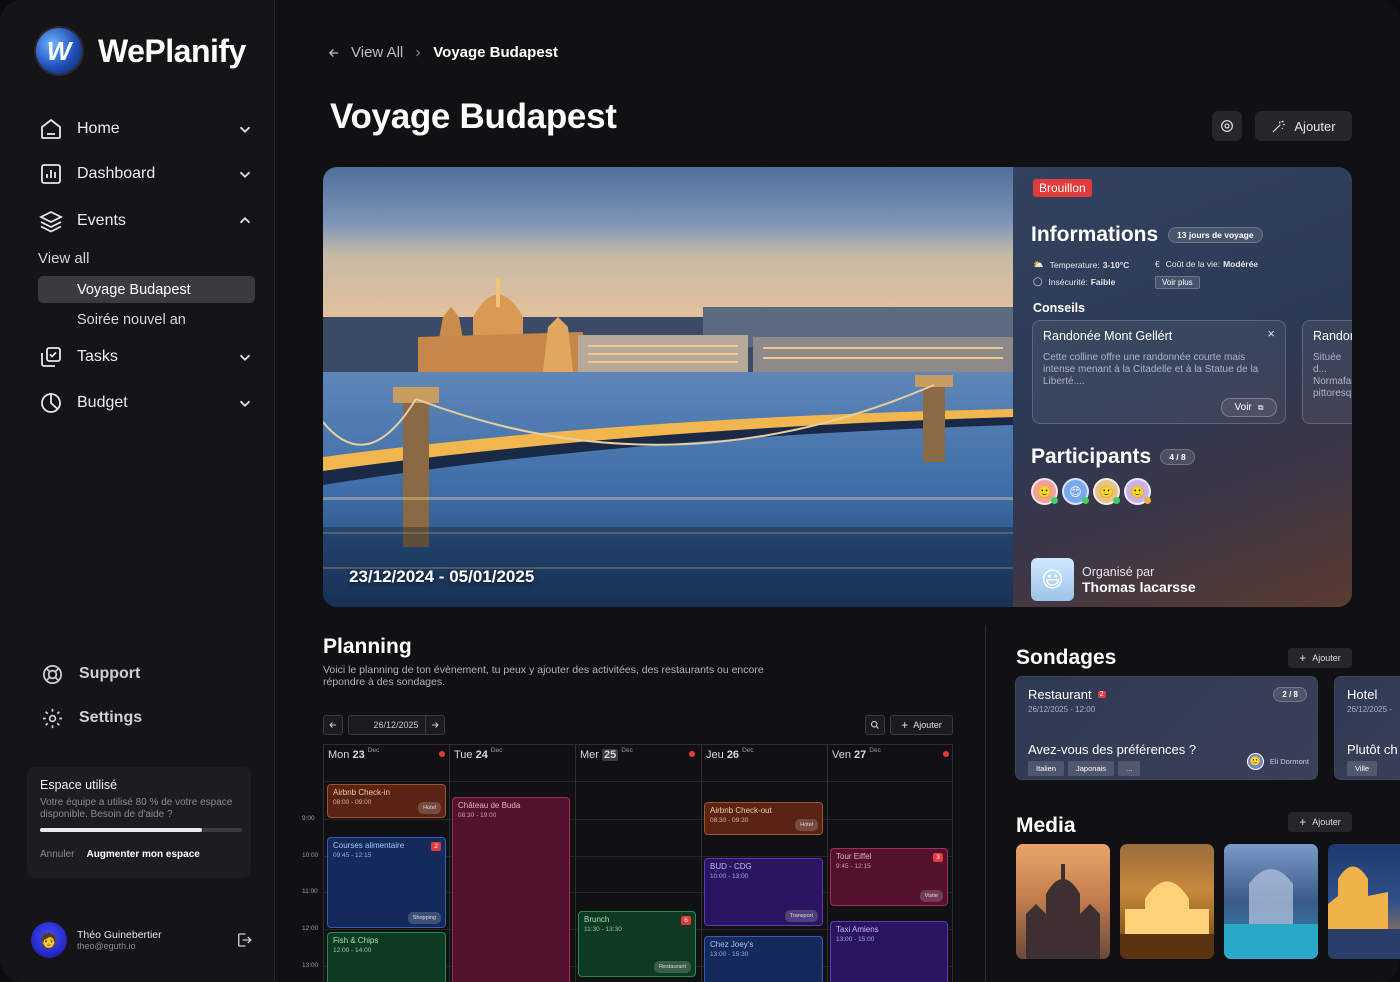  Describe the element at coordinates (245, 221) in the screenshot. I see `chevron-up-icon` at that location.